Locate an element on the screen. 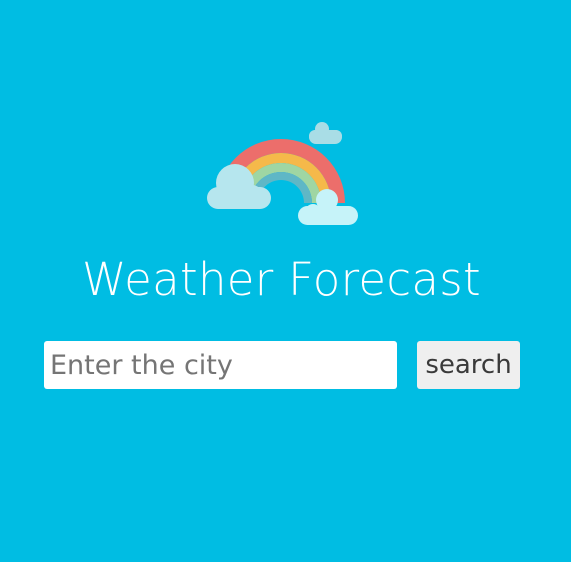  page-title: Weather Forecast is located at coordinates (281, 279).